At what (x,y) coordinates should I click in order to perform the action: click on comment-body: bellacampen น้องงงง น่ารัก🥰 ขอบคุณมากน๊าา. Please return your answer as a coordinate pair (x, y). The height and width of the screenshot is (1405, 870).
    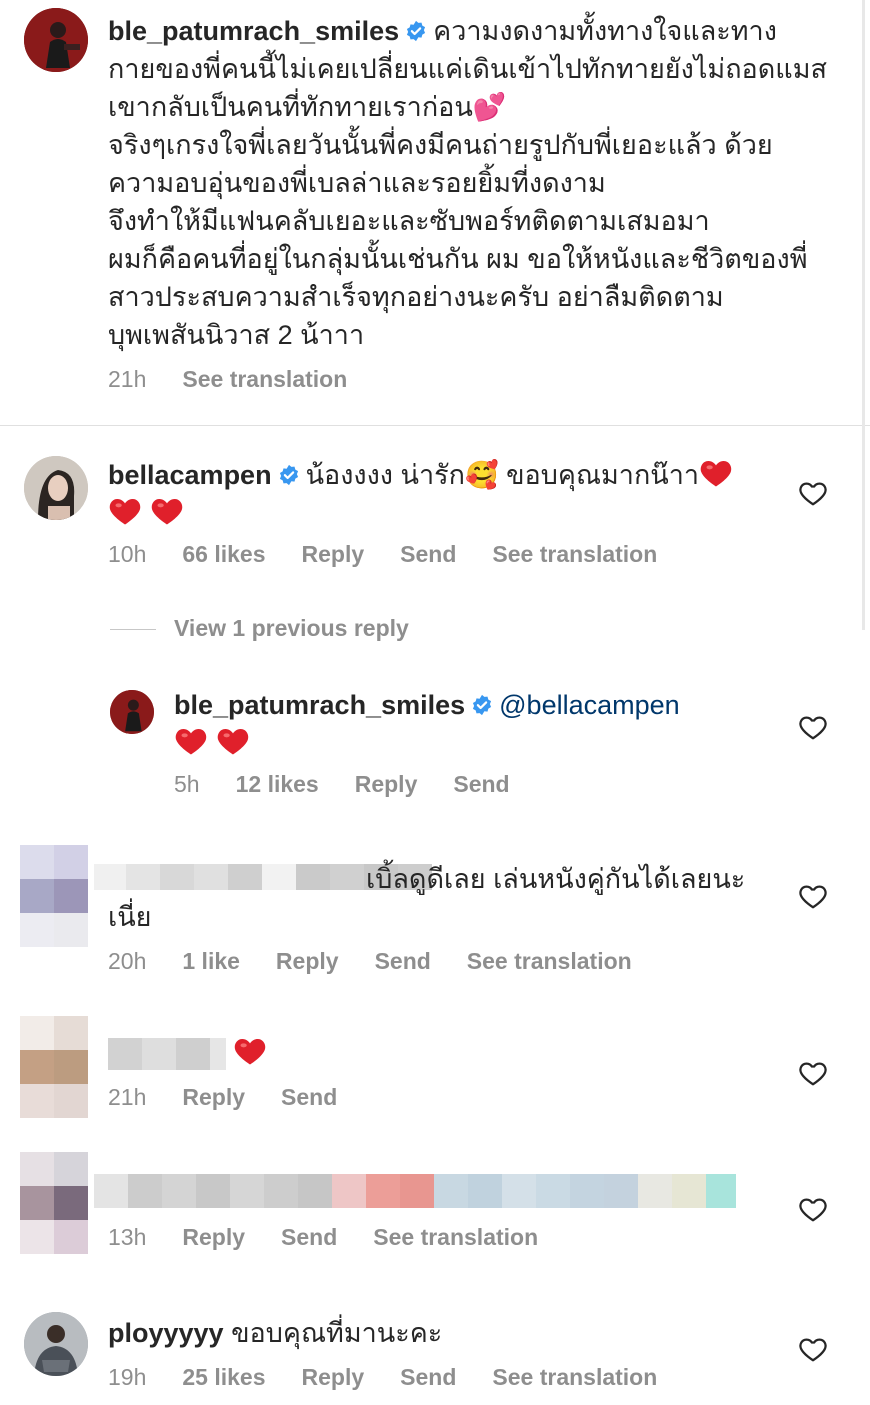
    Looking at the image, I should click on (443, 494).